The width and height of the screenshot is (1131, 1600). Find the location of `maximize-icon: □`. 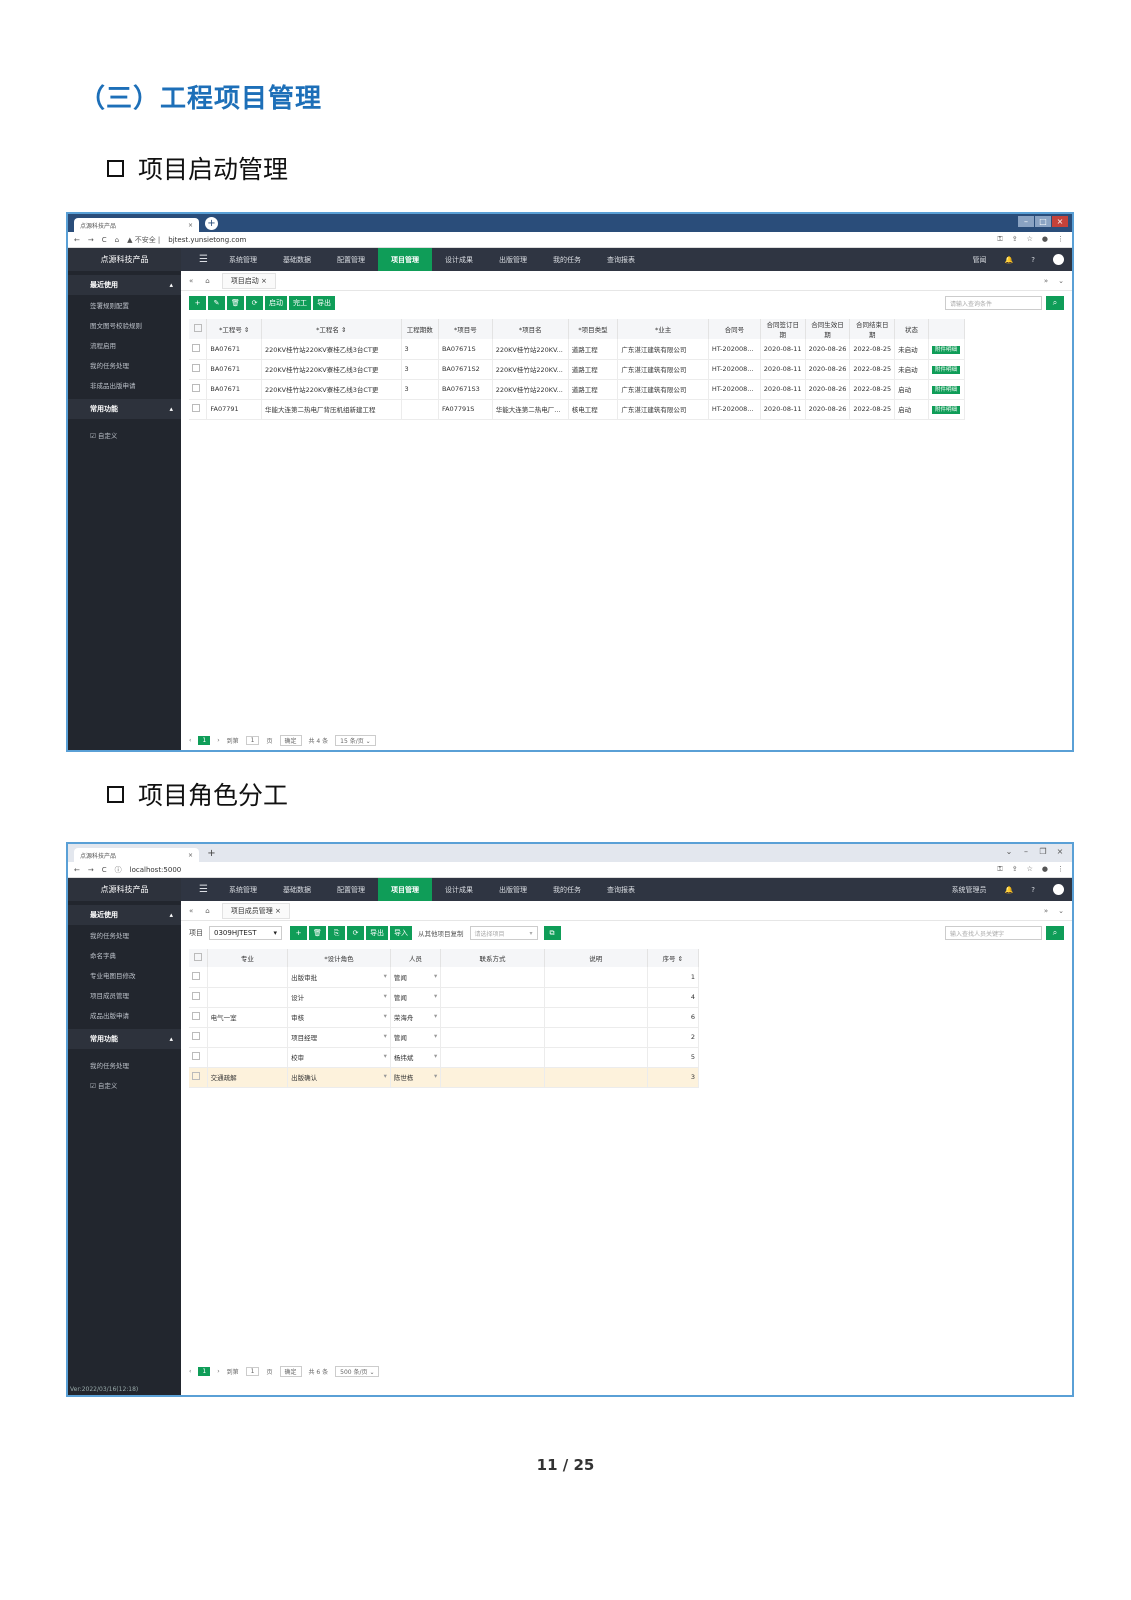

maximize-icon: □ is located at coordinates (1043, 221).